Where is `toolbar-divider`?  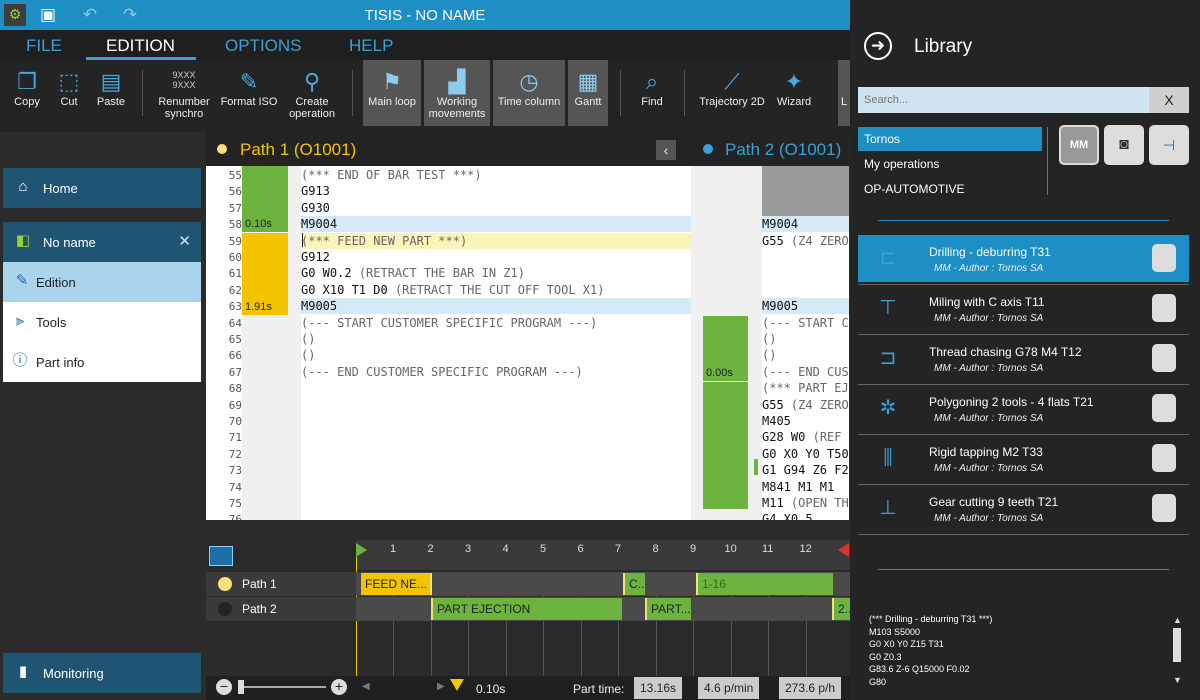 toolbar-divider is located at coordinates (684, 93).